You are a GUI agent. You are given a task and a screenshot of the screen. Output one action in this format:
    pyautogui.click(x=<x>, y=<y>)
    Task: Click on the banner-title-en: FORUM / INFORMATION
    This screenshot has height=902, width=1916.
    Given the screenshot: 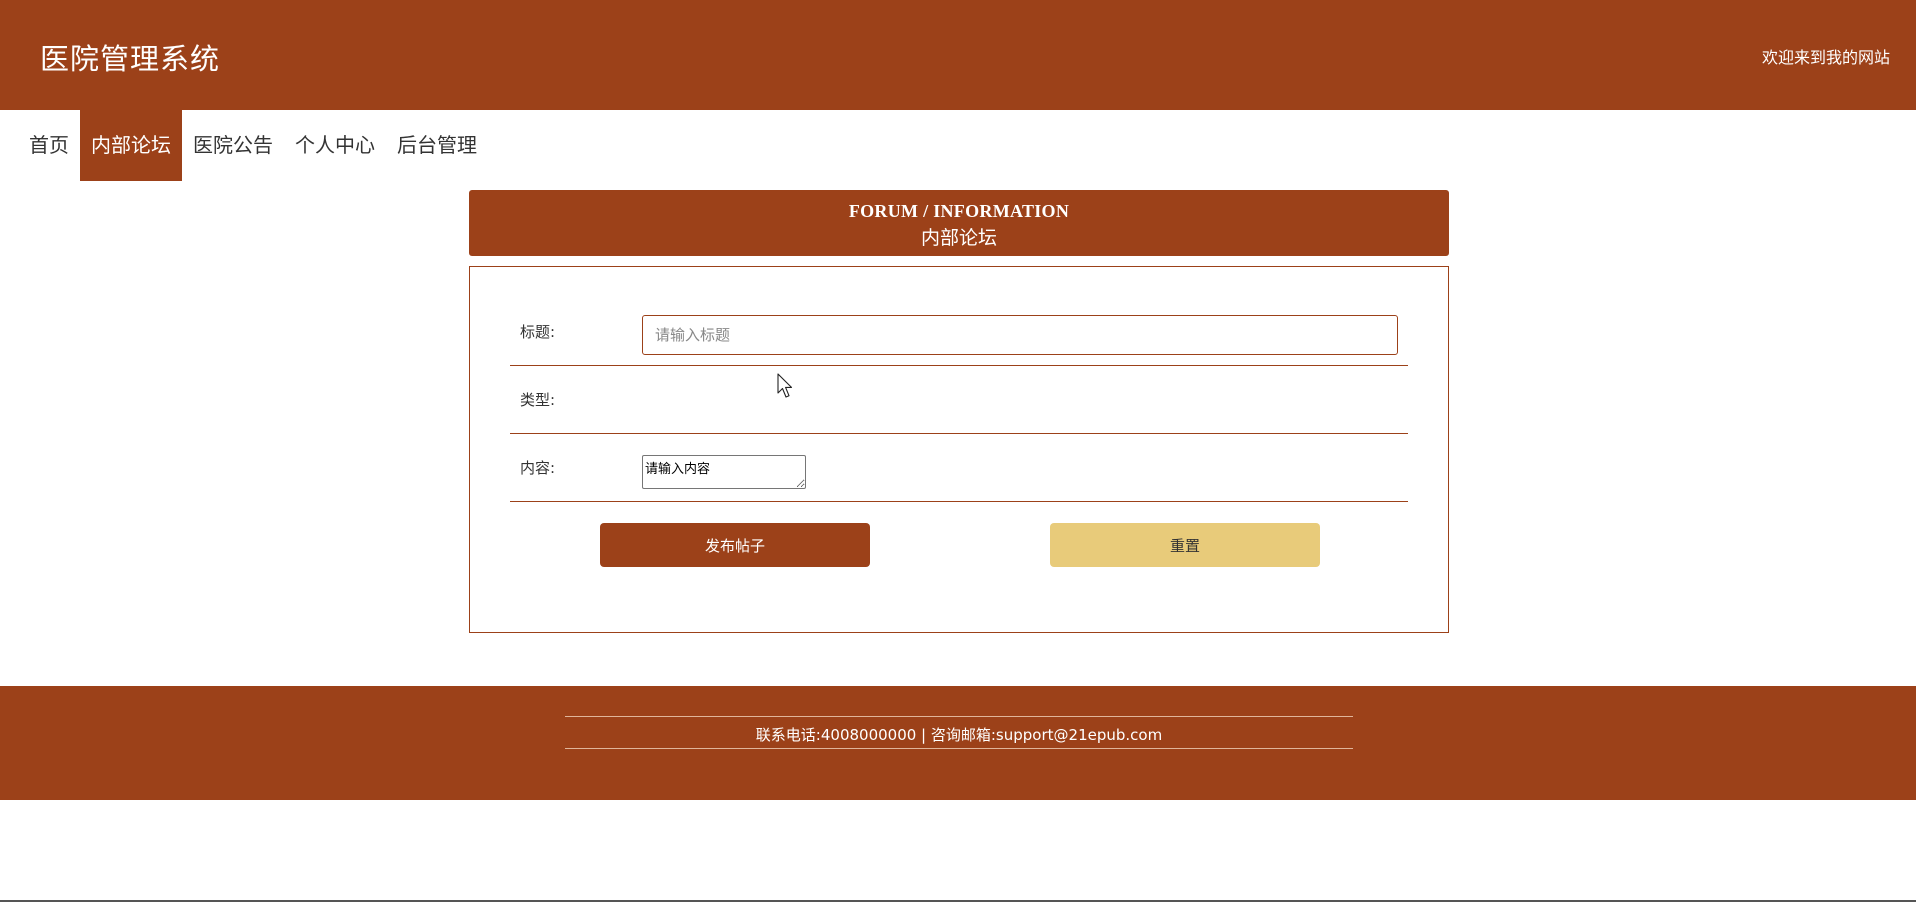 What is the action you would take?
    pyautogui.click(x=959, y=211)
    